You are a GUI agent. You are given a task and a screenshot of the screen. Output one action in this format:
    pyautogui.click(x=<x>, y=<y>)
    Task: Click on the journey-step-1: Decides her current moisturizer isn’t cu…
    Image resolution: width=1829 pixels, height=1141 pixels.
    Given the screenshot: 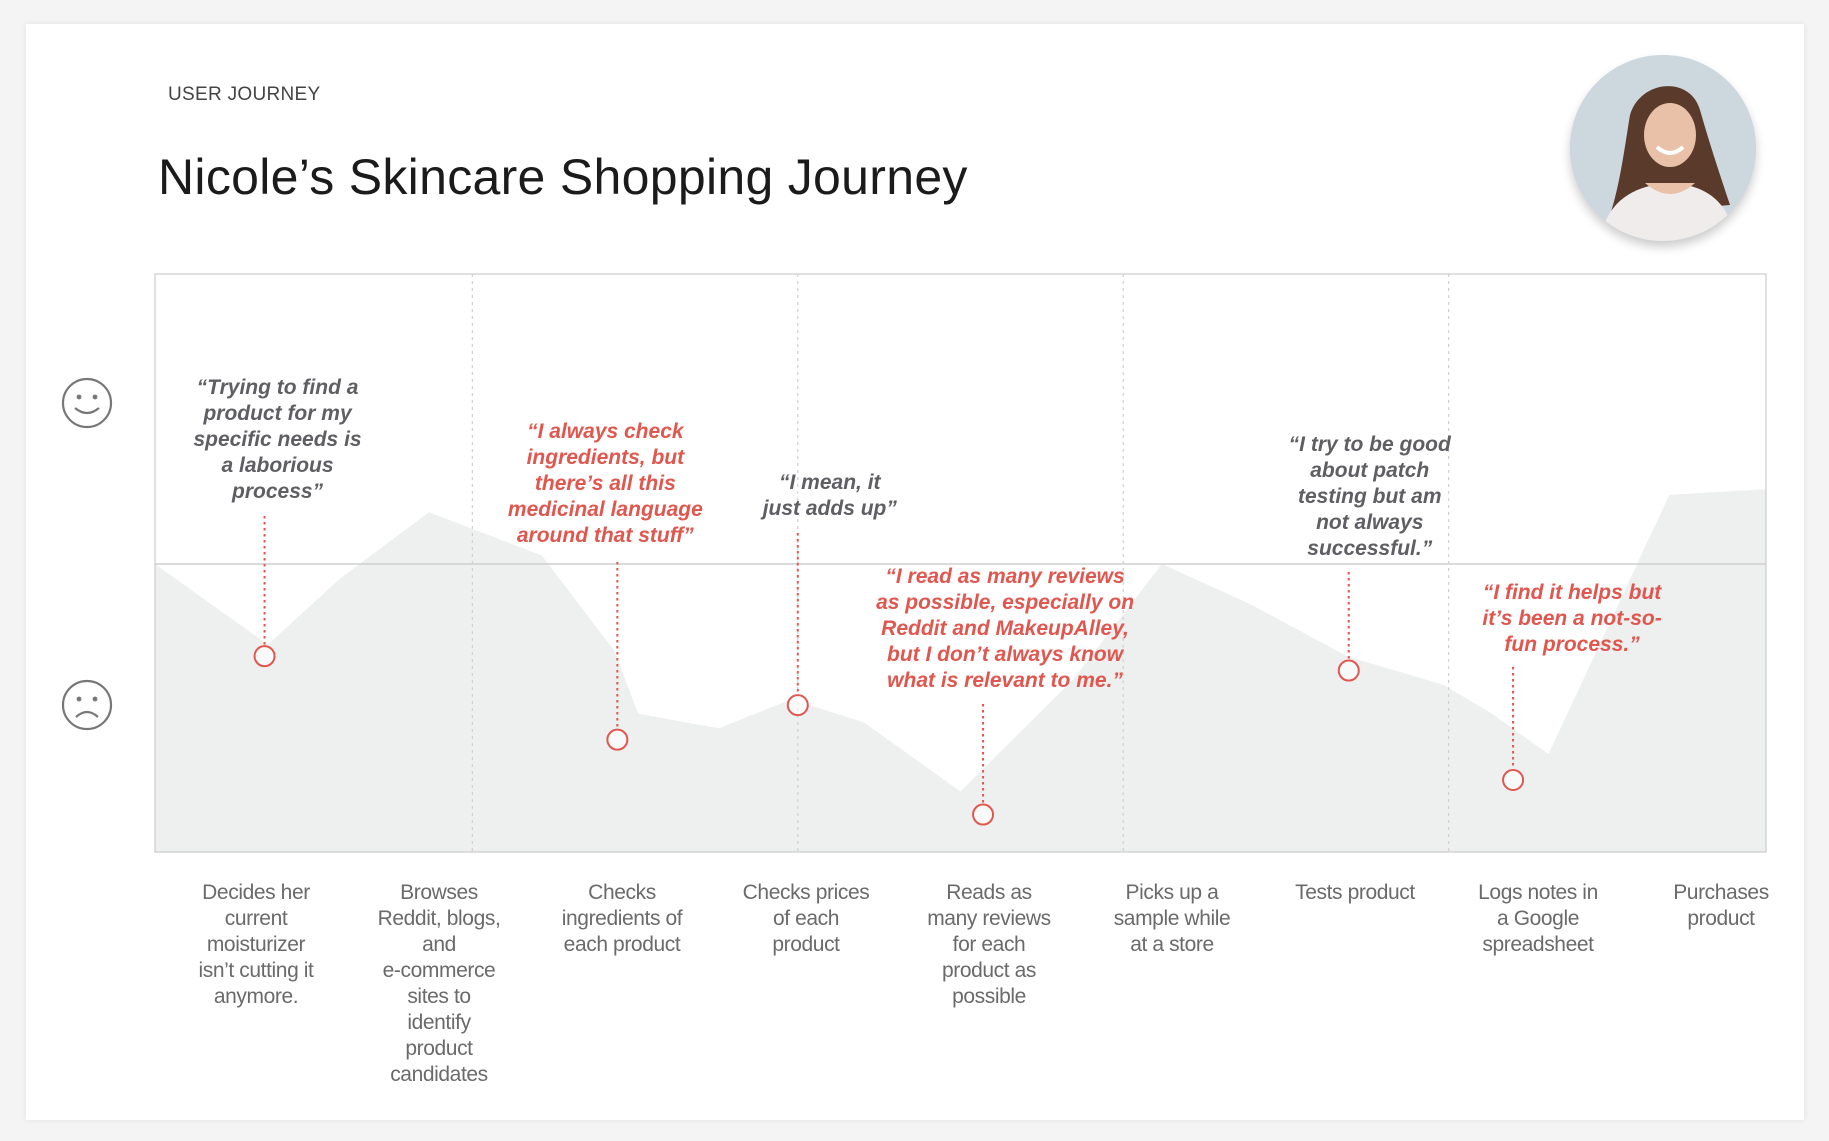 What is the action you would take?
    pyautogui.click(x=256, y=944)
    